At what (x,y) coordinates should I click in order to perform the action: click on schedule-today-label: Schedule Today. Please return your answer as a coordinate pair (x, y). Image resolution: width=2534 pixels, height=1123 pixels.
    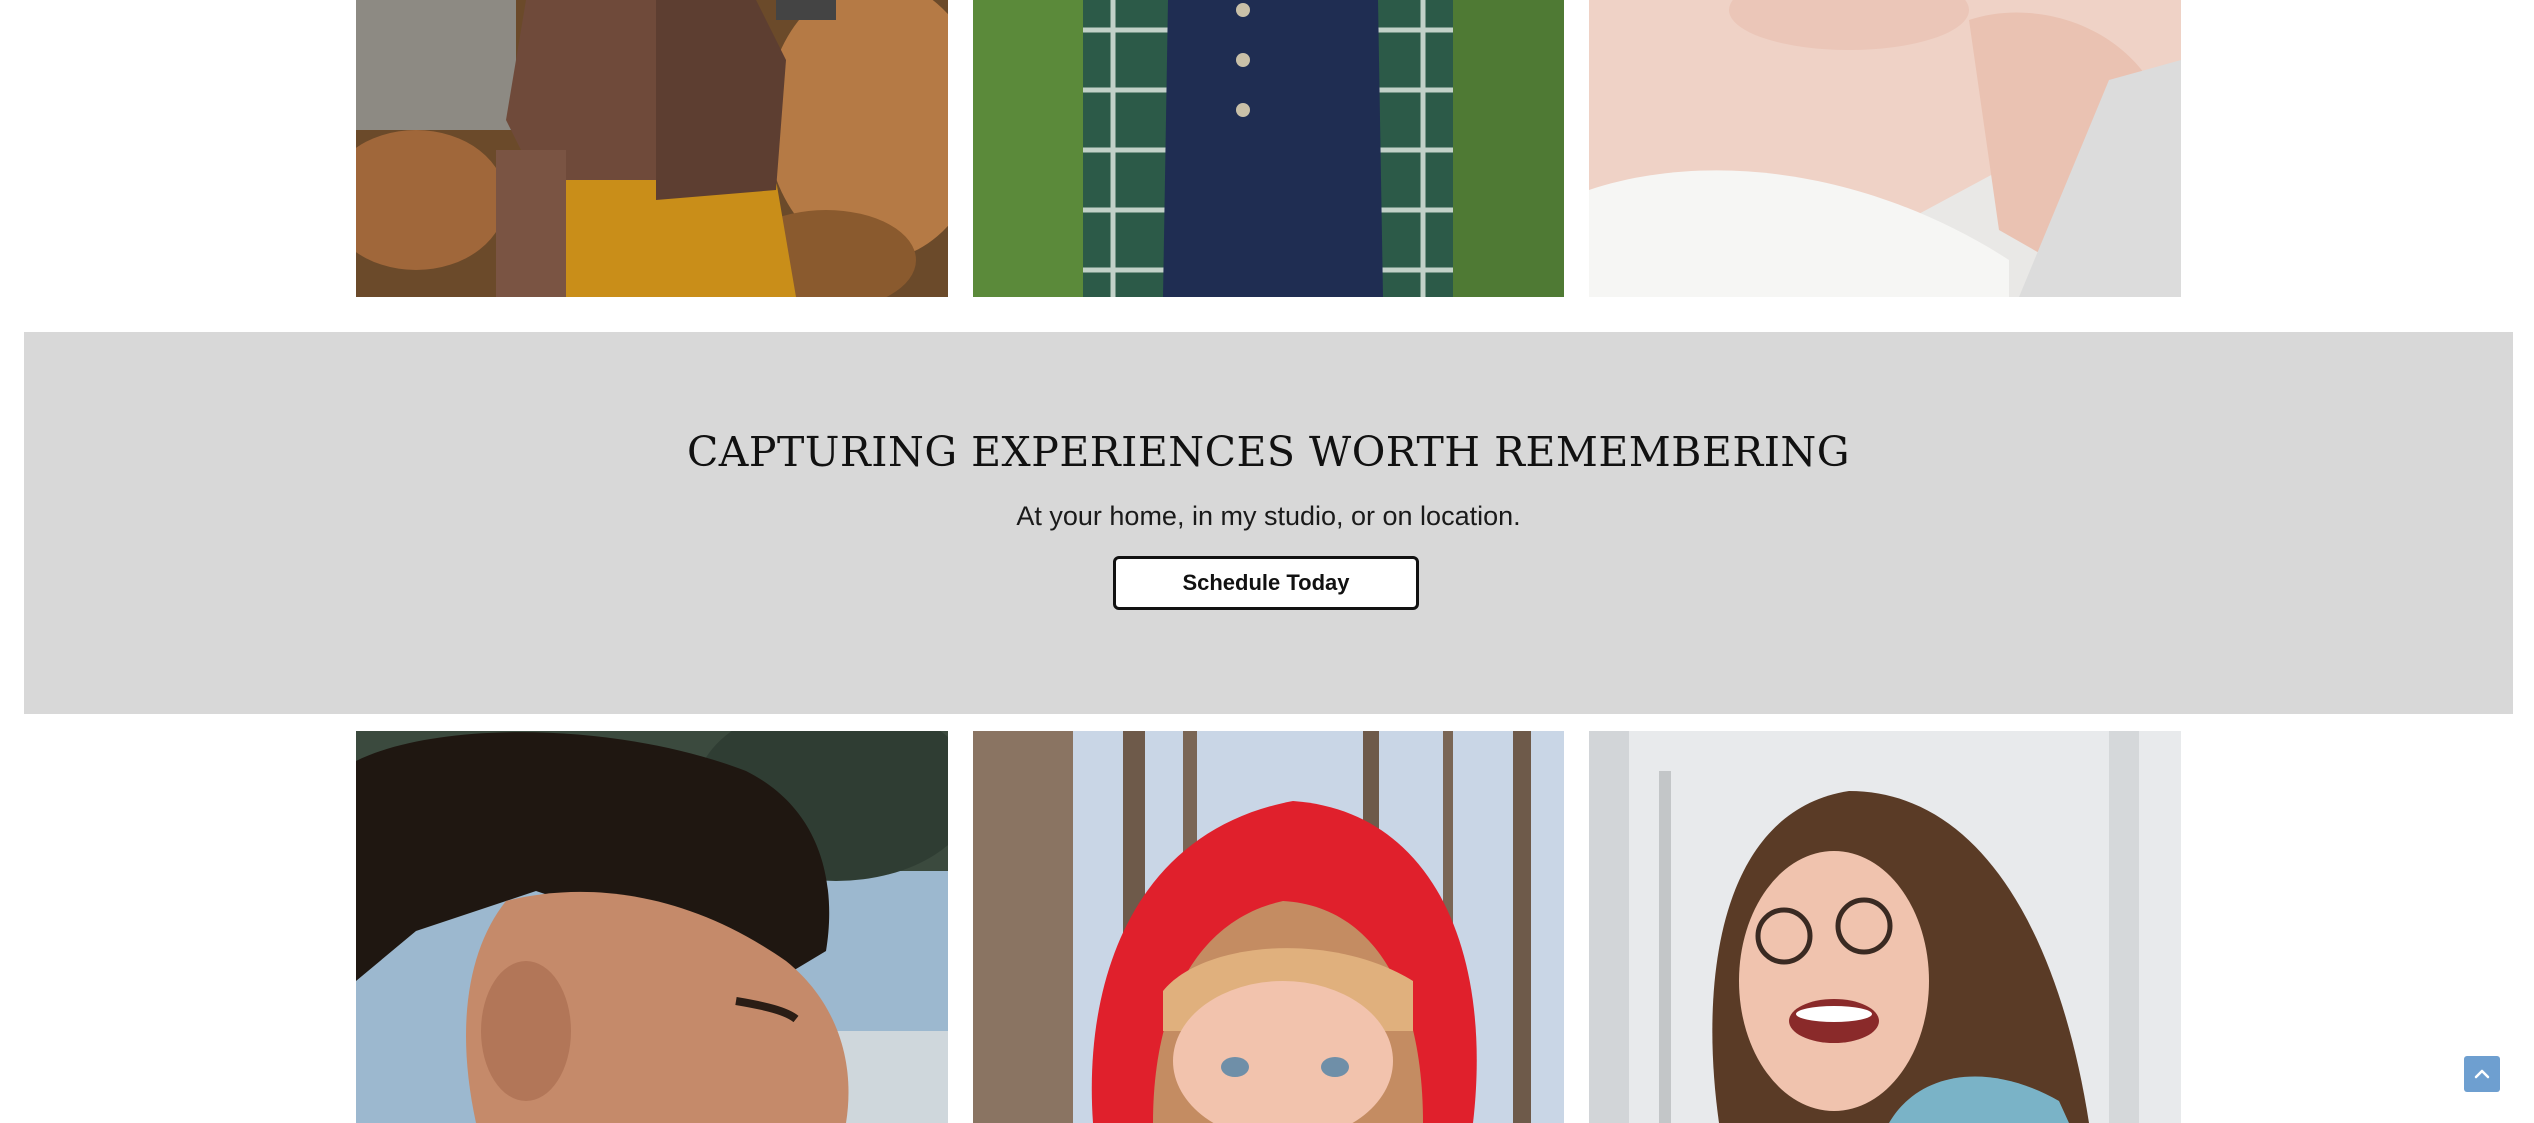
    Looking at the image, I should click on (1266, 582).